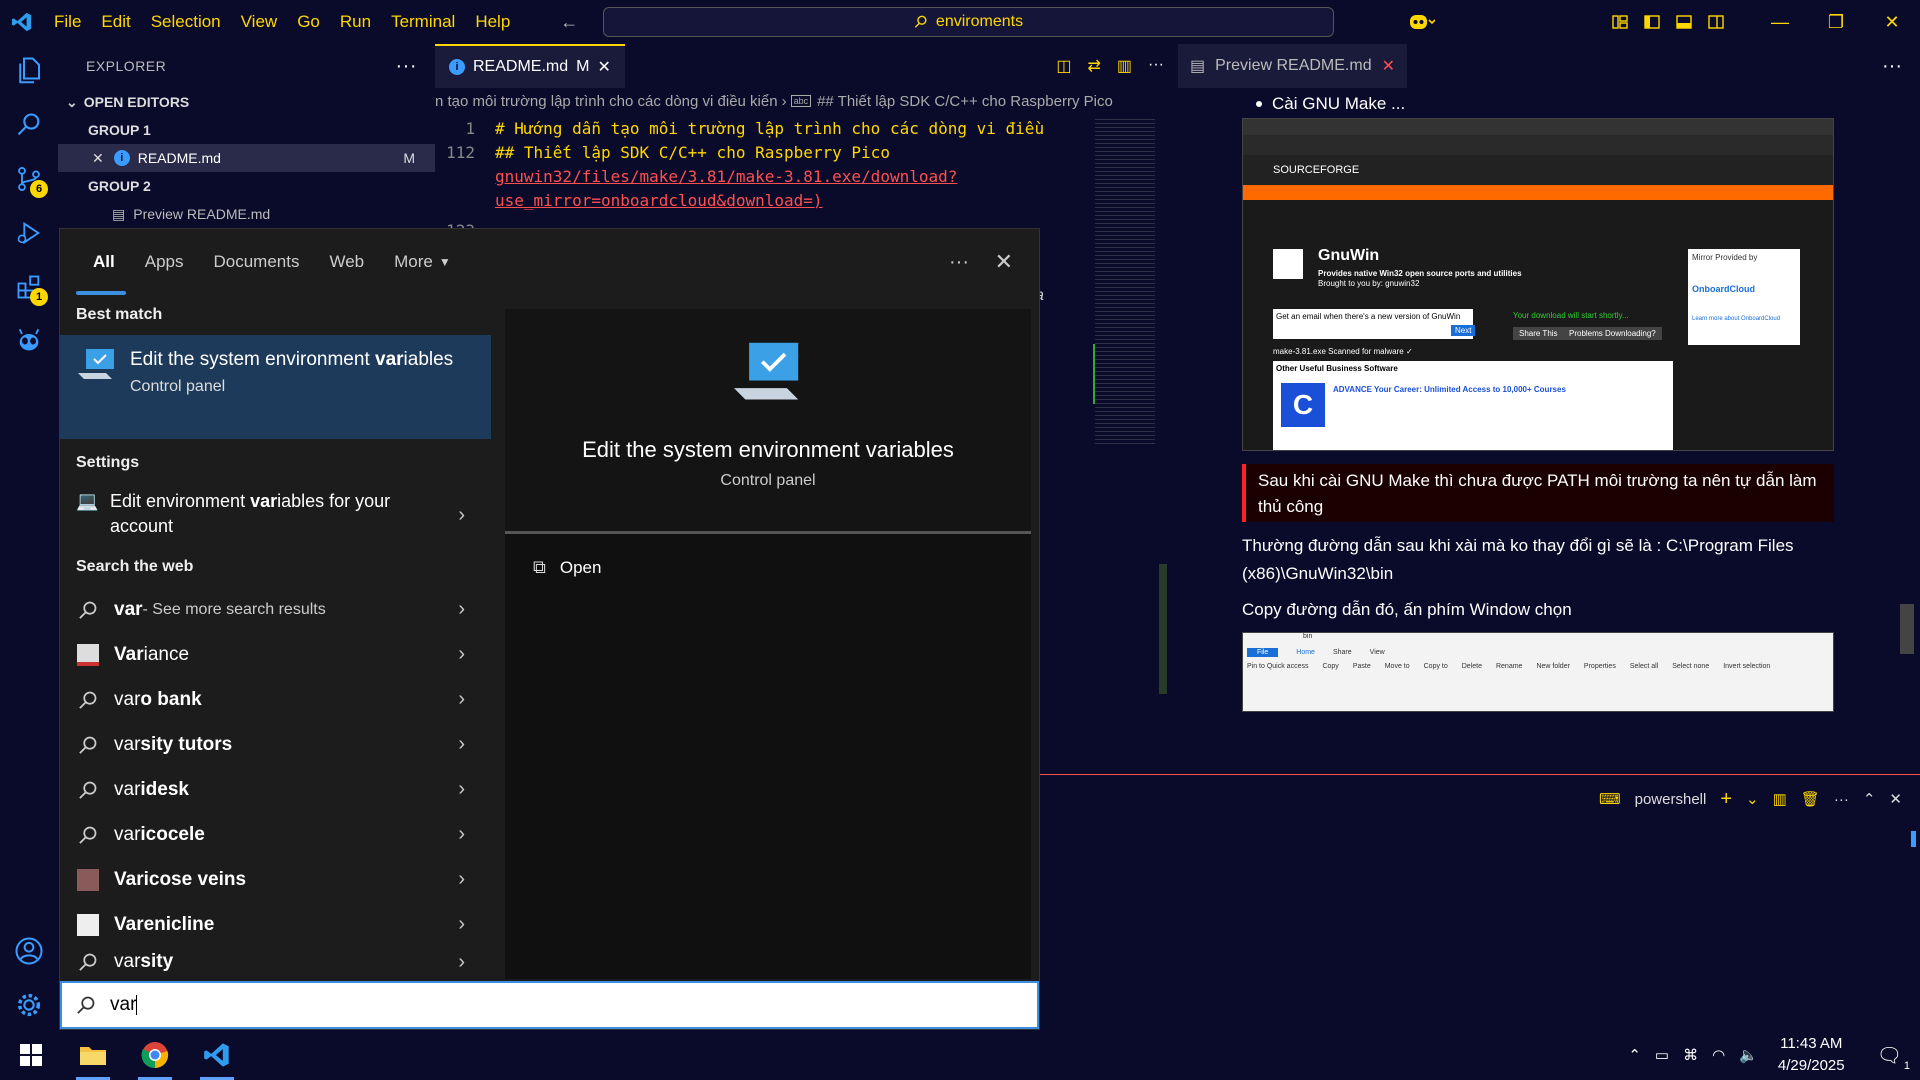  I want to click on web-result: var sity ›, so click(275, 962).